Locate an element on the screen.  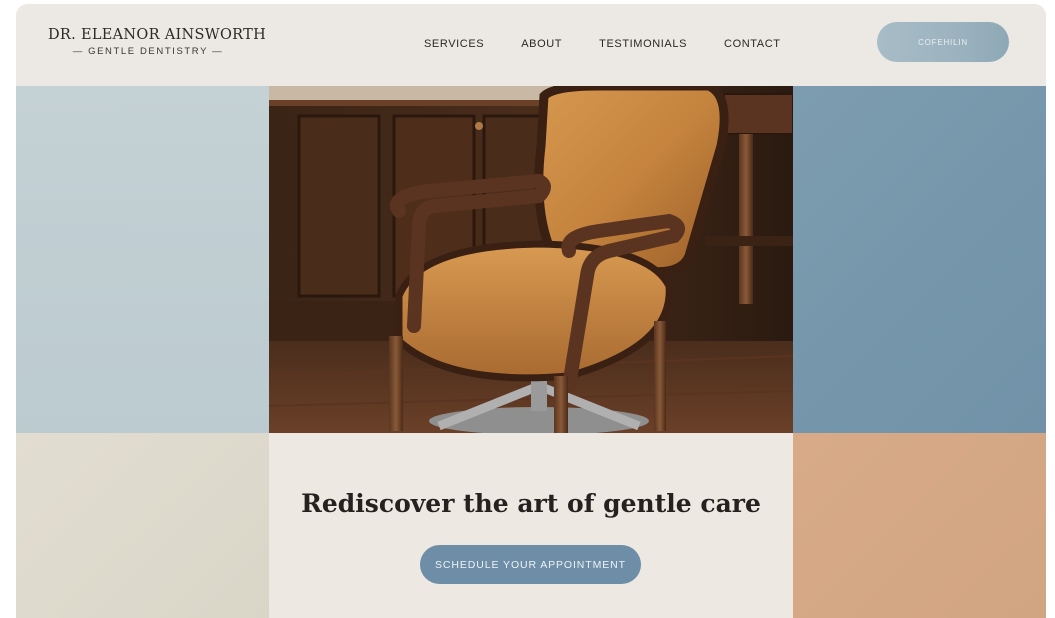
nav-item-services: SERVICES is located at coordinates (454, 44).